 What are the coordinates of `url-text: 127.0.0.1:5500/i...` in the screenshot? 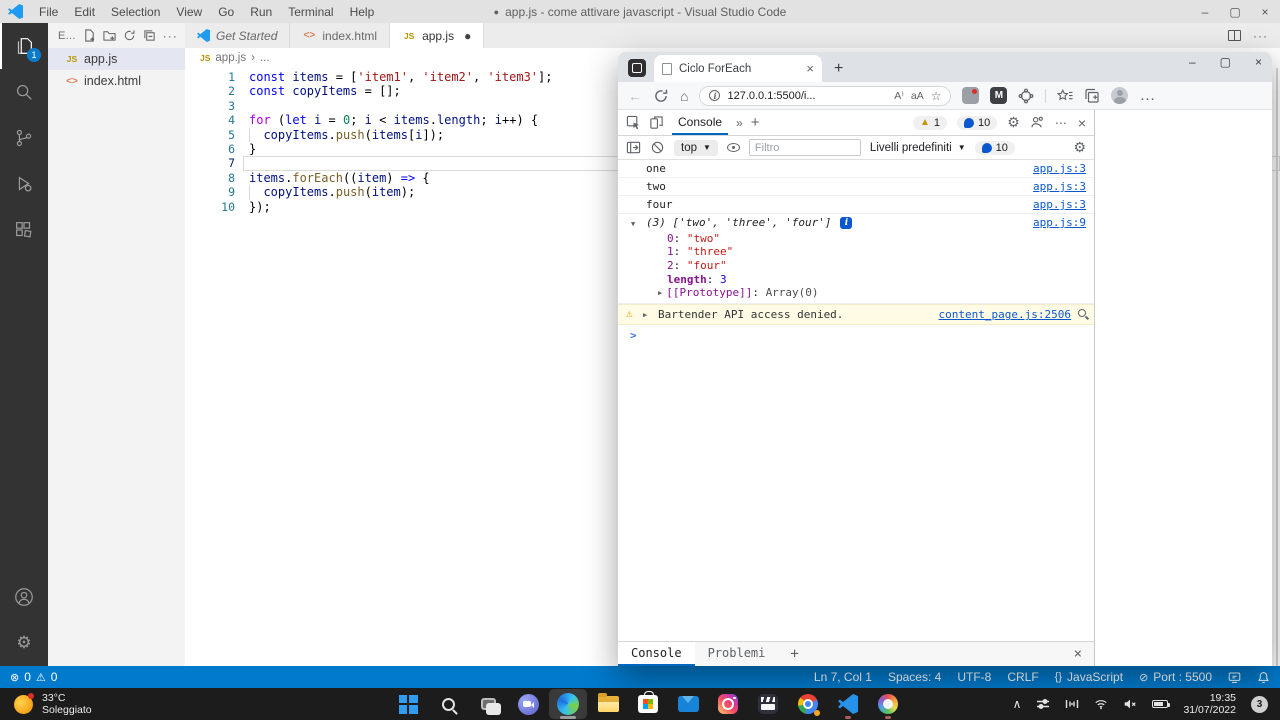 It's located at (807, 96).